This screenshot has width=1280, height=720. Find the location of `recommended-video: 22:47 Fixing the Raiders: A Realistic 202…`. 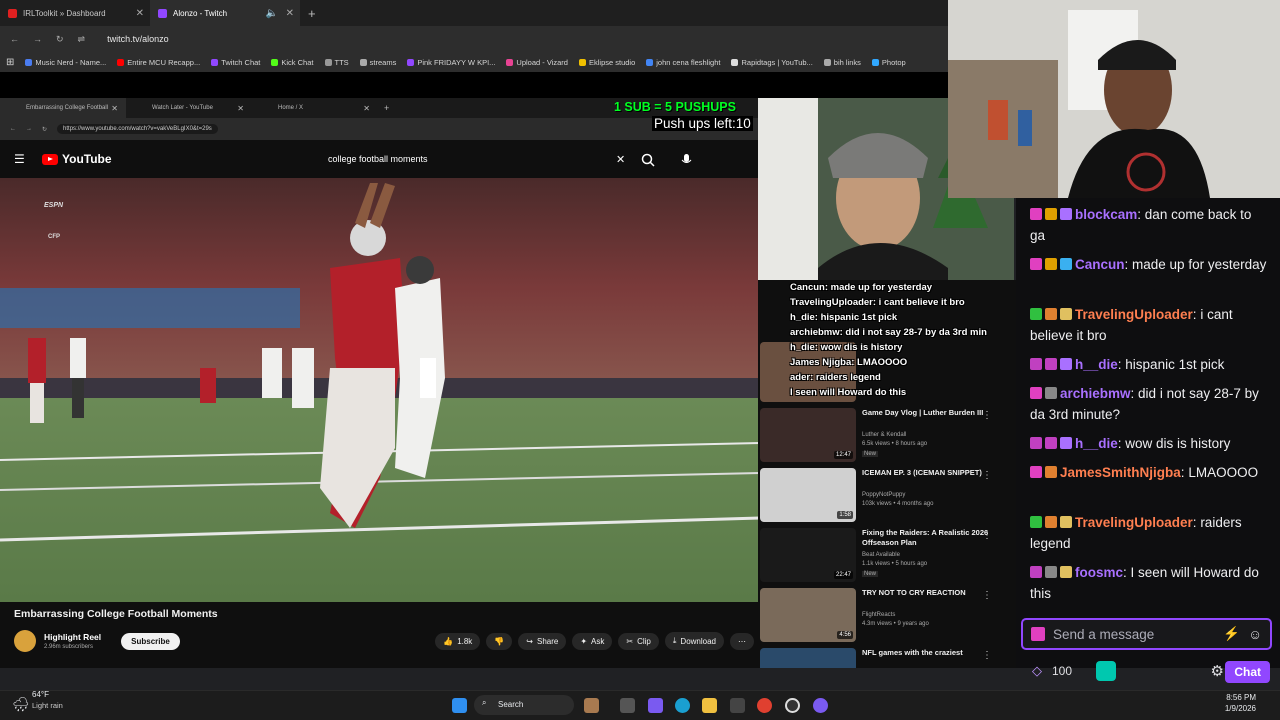

recommended-video: 22:47 Fixing the Raiders: A Realistic 202… is located at coordinates (887, 556).